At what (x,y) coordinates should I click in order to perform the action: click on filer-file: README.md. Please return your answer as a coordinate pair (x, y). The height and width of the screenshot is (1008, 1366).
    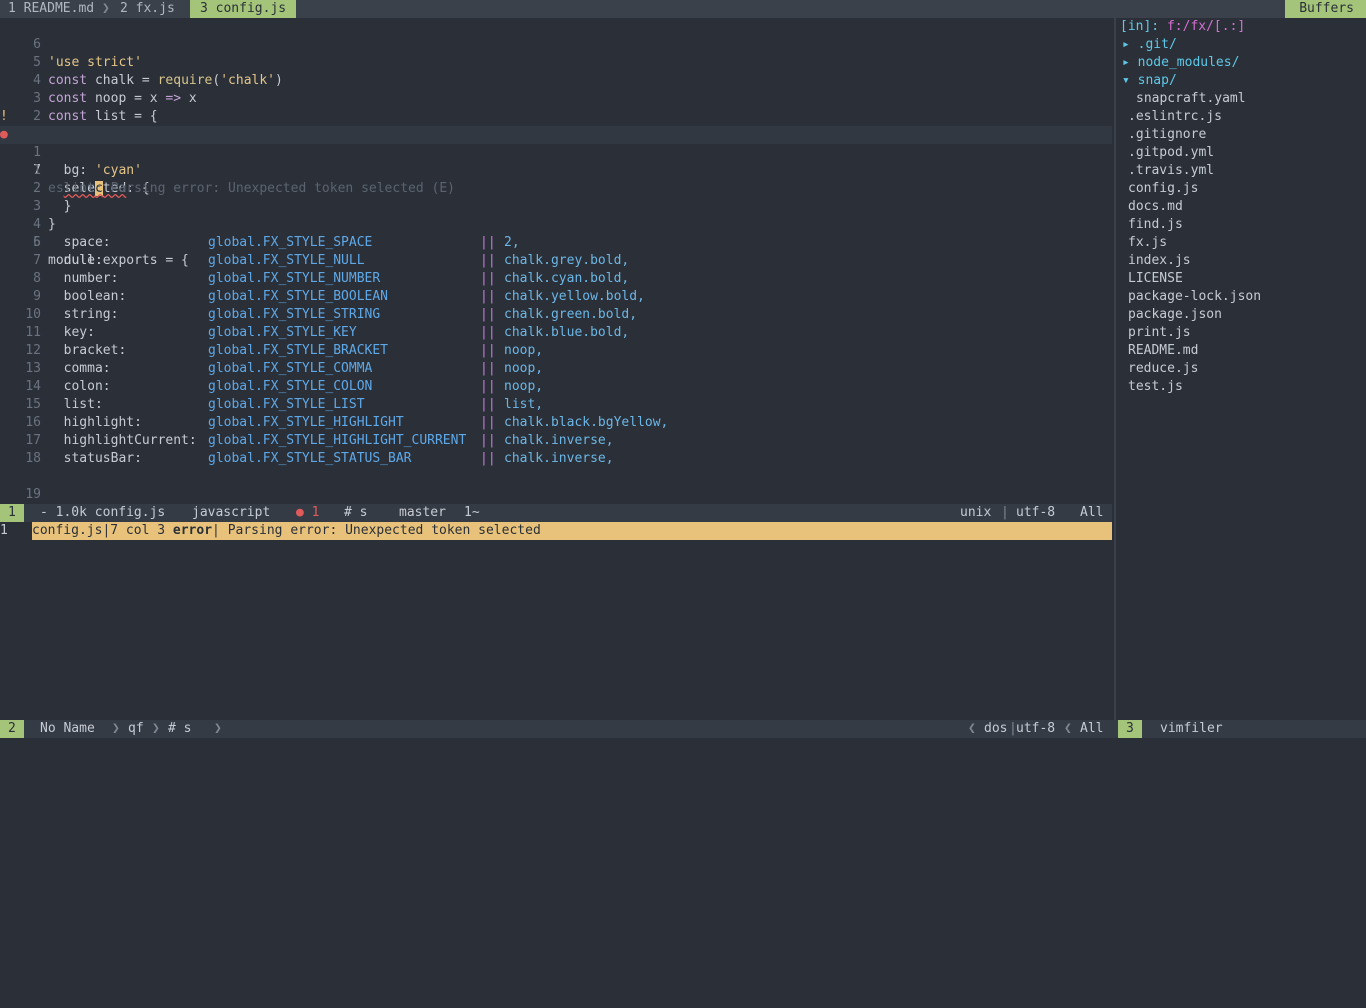
    Looking at the image, I should click on (1163, 351).